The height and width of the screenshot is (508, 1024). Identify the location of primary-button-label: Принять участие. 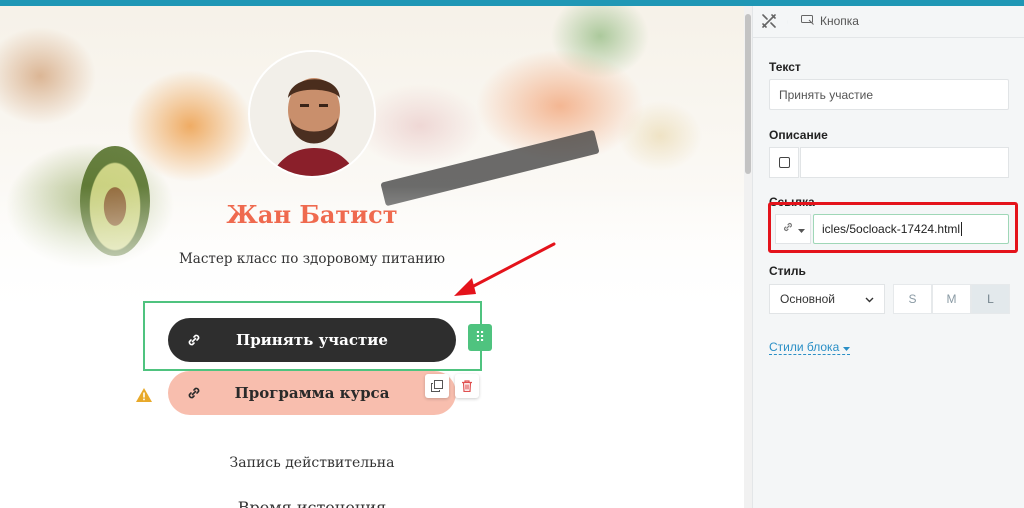
(312, 340).